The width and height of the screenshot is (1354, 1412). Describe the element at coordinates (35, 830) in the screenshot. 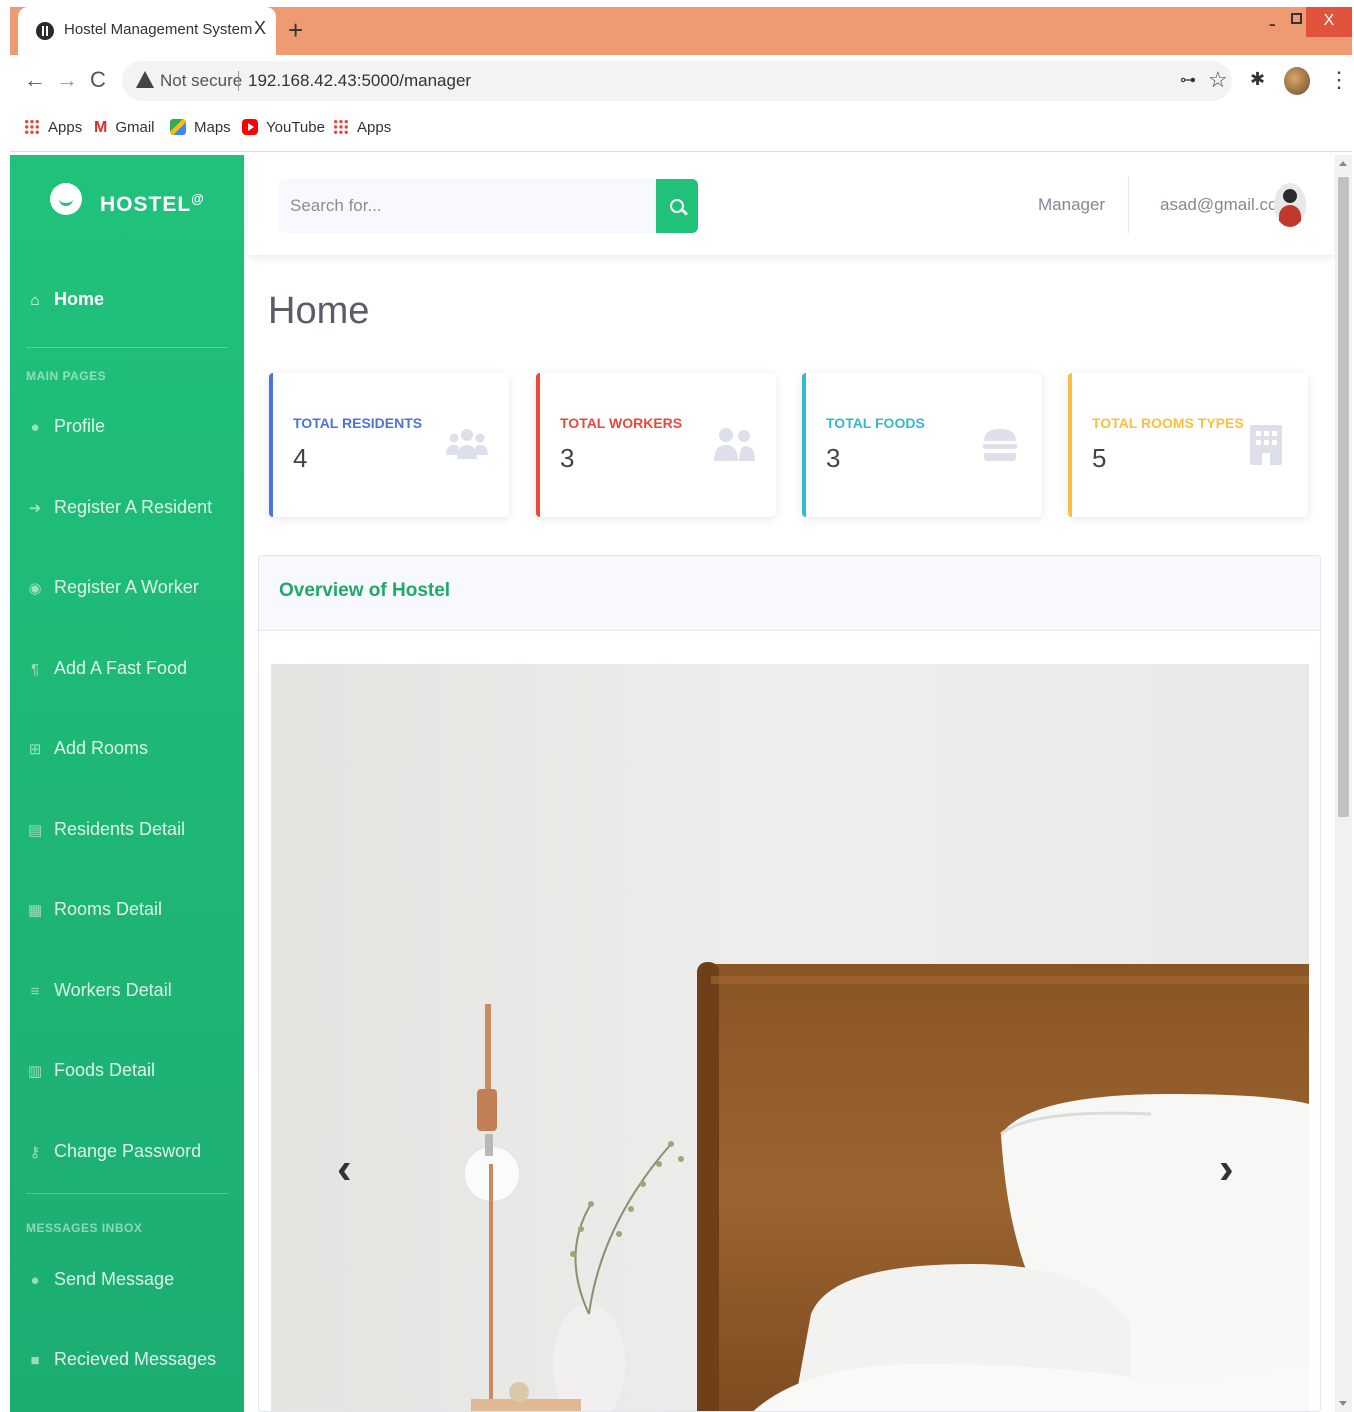

I see `id-card-icon: ▤` at that location.